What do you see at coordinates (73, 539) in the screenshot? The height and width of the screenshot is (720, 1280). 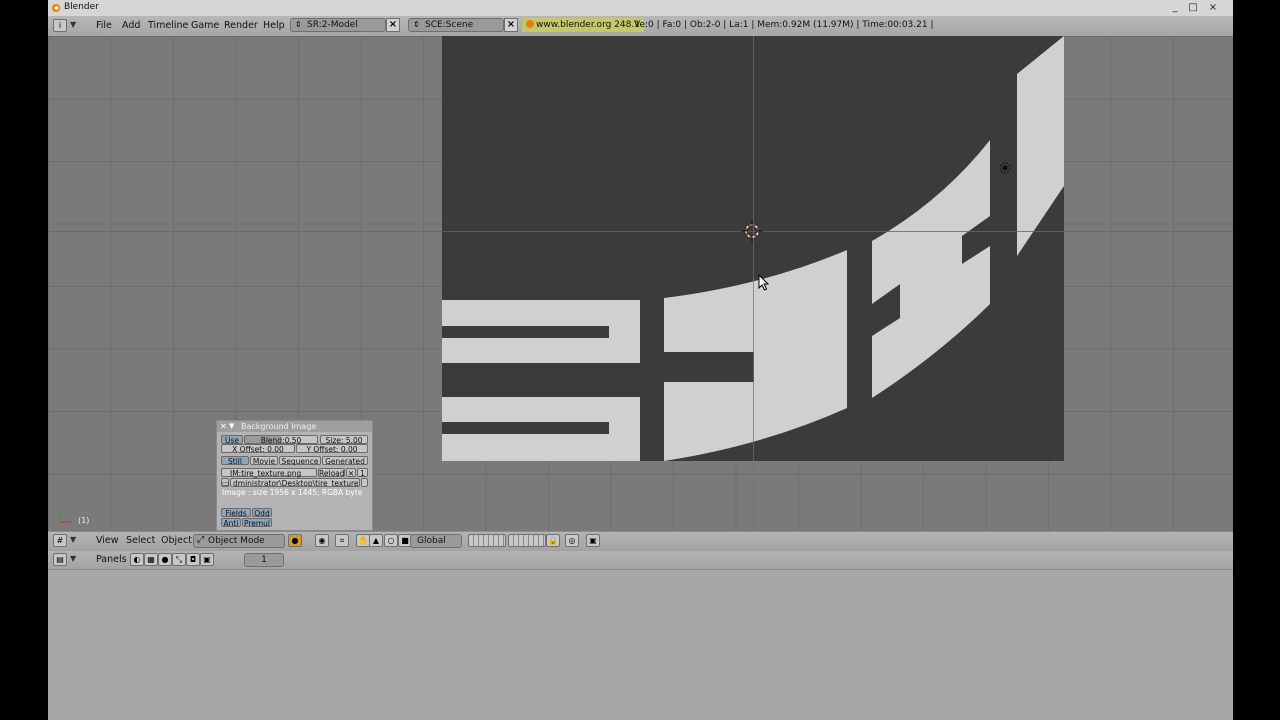 I see `header-collapse-icon: ▼` at bounding box center [73, 539].